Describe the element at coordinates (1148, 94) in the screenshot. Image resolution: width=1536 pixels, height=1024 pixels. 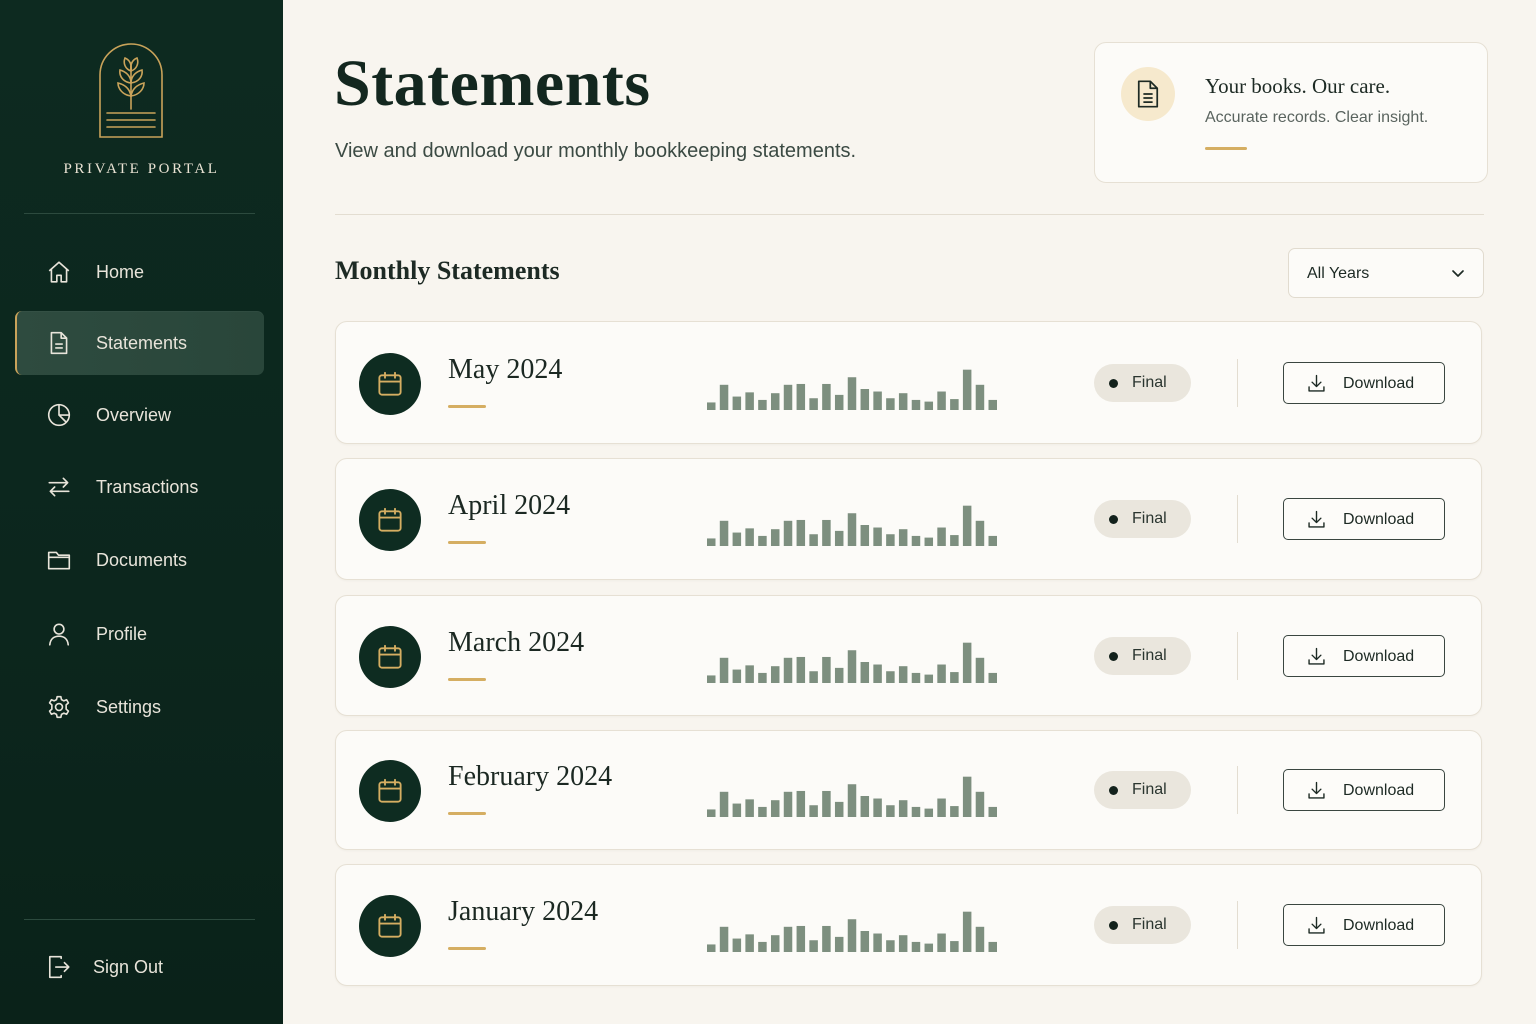
I see `document-icon` at that location.